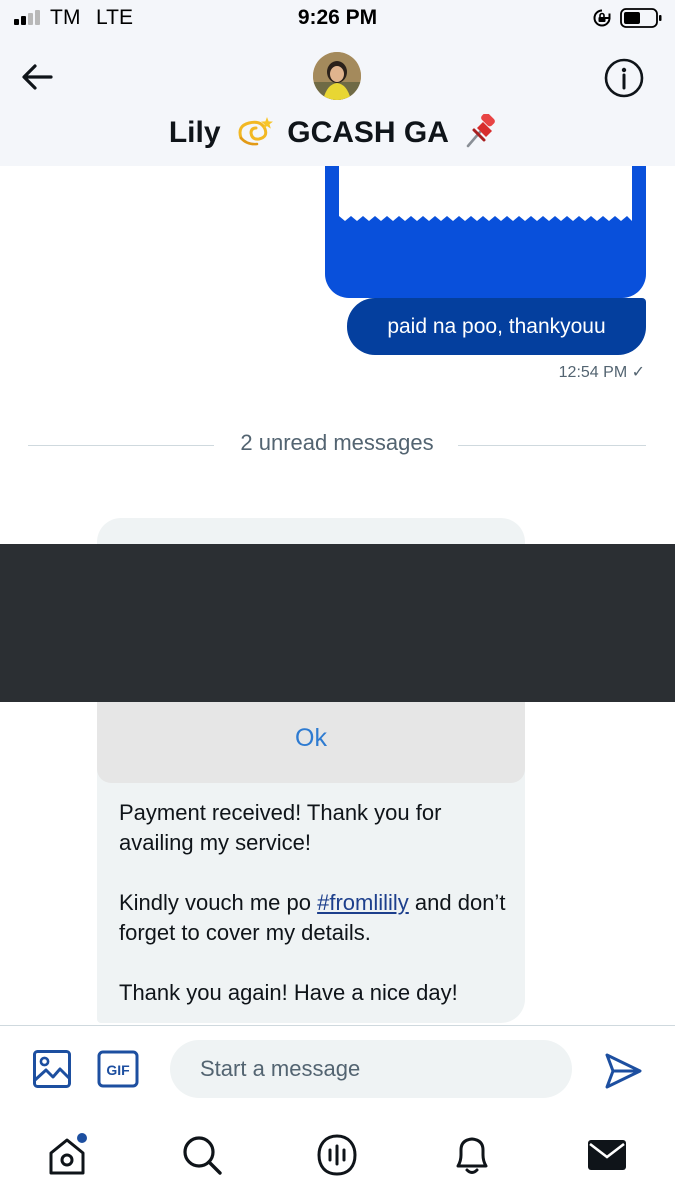 Image resolution: width=675 pixels, height=1200 pixels. Describe the element at coordinates (371, 1069) in the screenshot. I see `message-input` at that location.